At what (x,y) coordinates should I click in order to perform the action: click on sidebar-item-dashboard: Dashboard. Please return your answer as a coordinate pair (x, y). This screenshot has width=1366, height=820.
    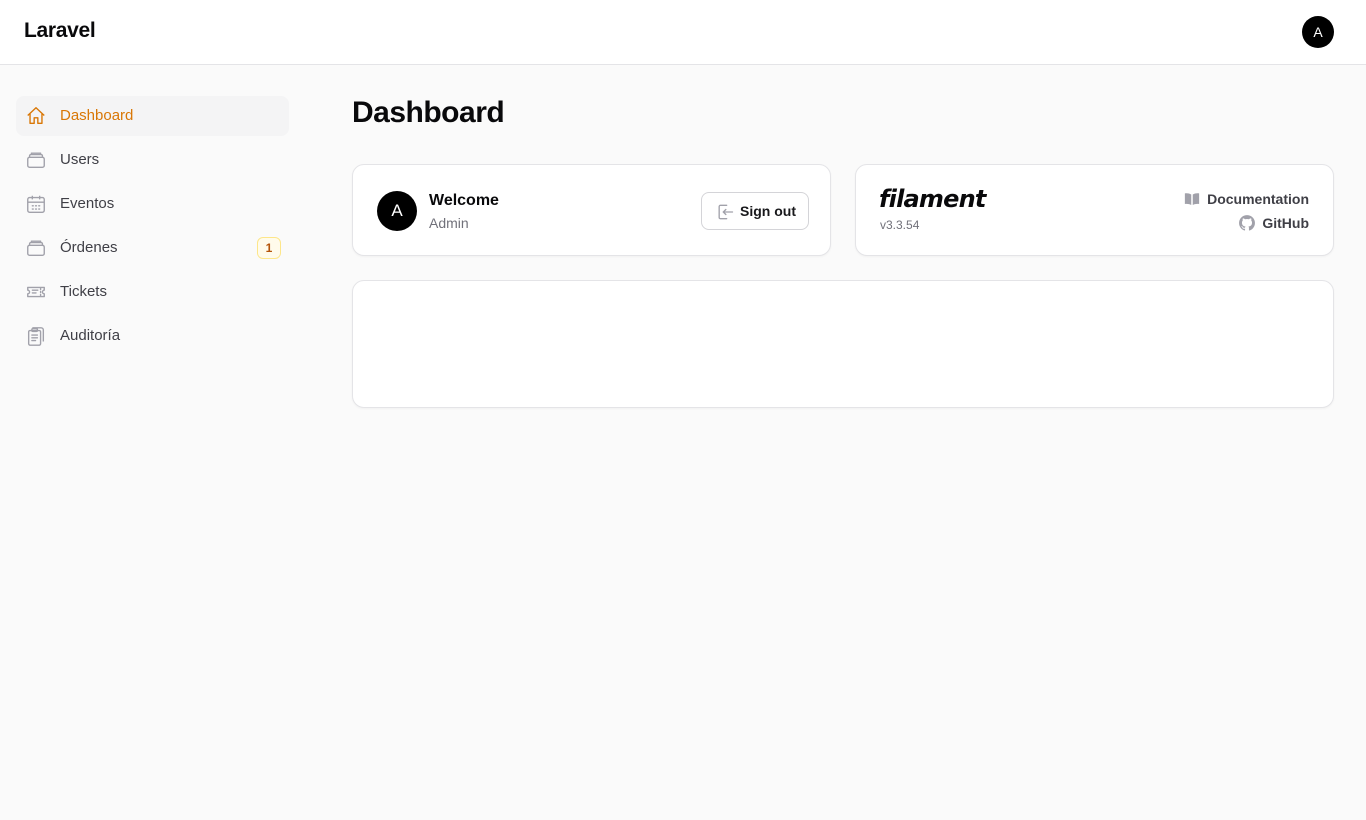
    Looking at the image, I should click on (152, 116).